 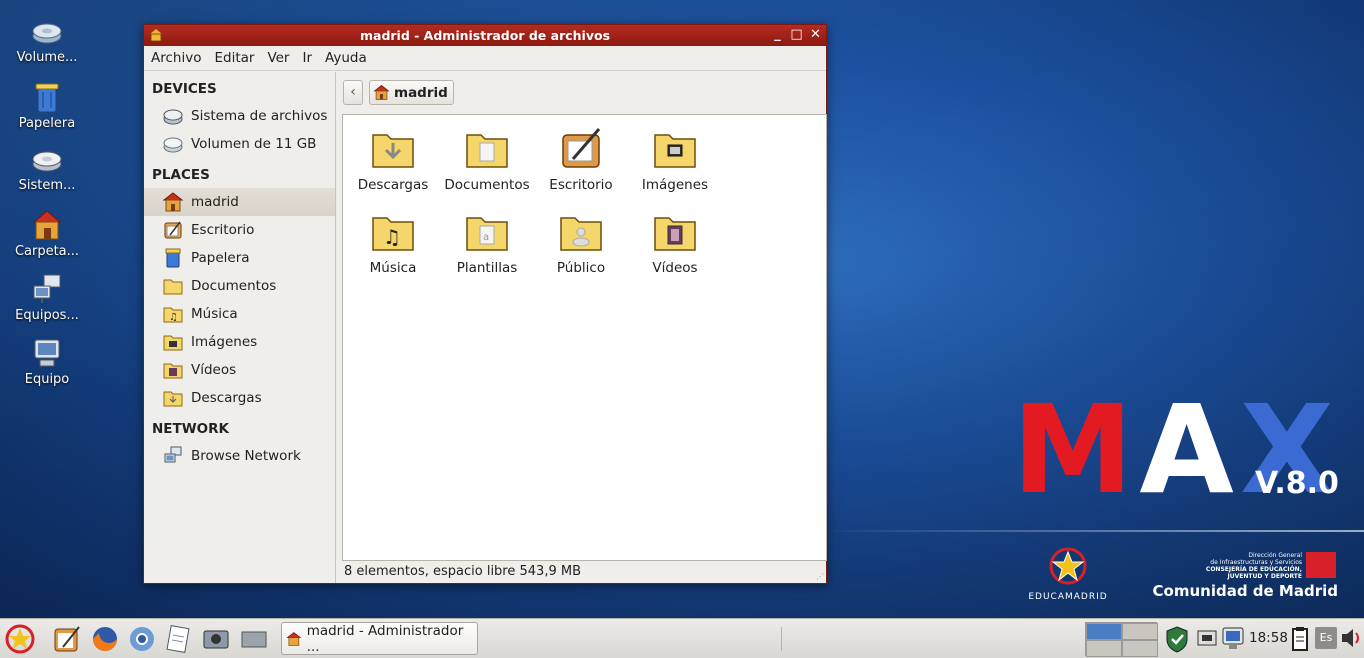 What do you see at coordinates (105, 639) in the screenshot?
I see `firefox-icon` at bounding box center [105, 639].